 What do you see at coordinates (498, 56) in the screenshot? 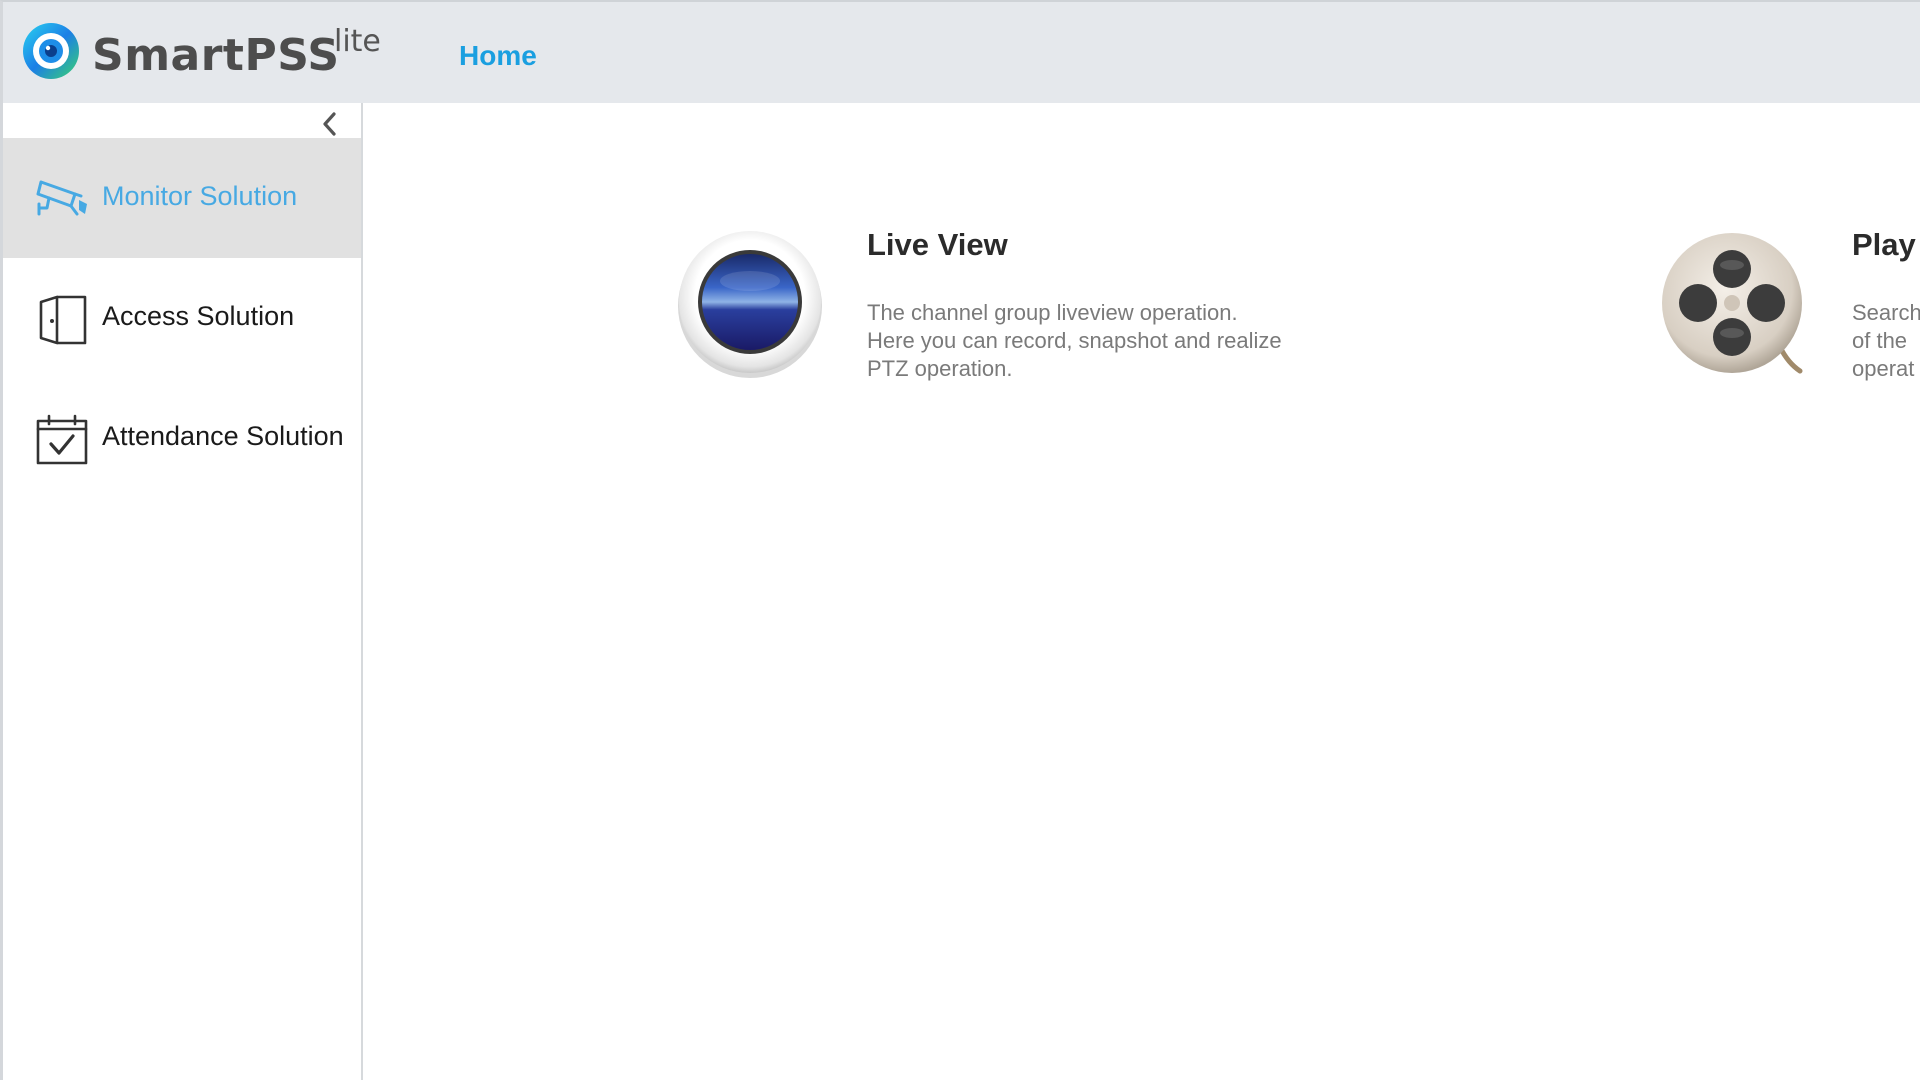
I see `tab-home: Home` at bounding box center [498, 56].